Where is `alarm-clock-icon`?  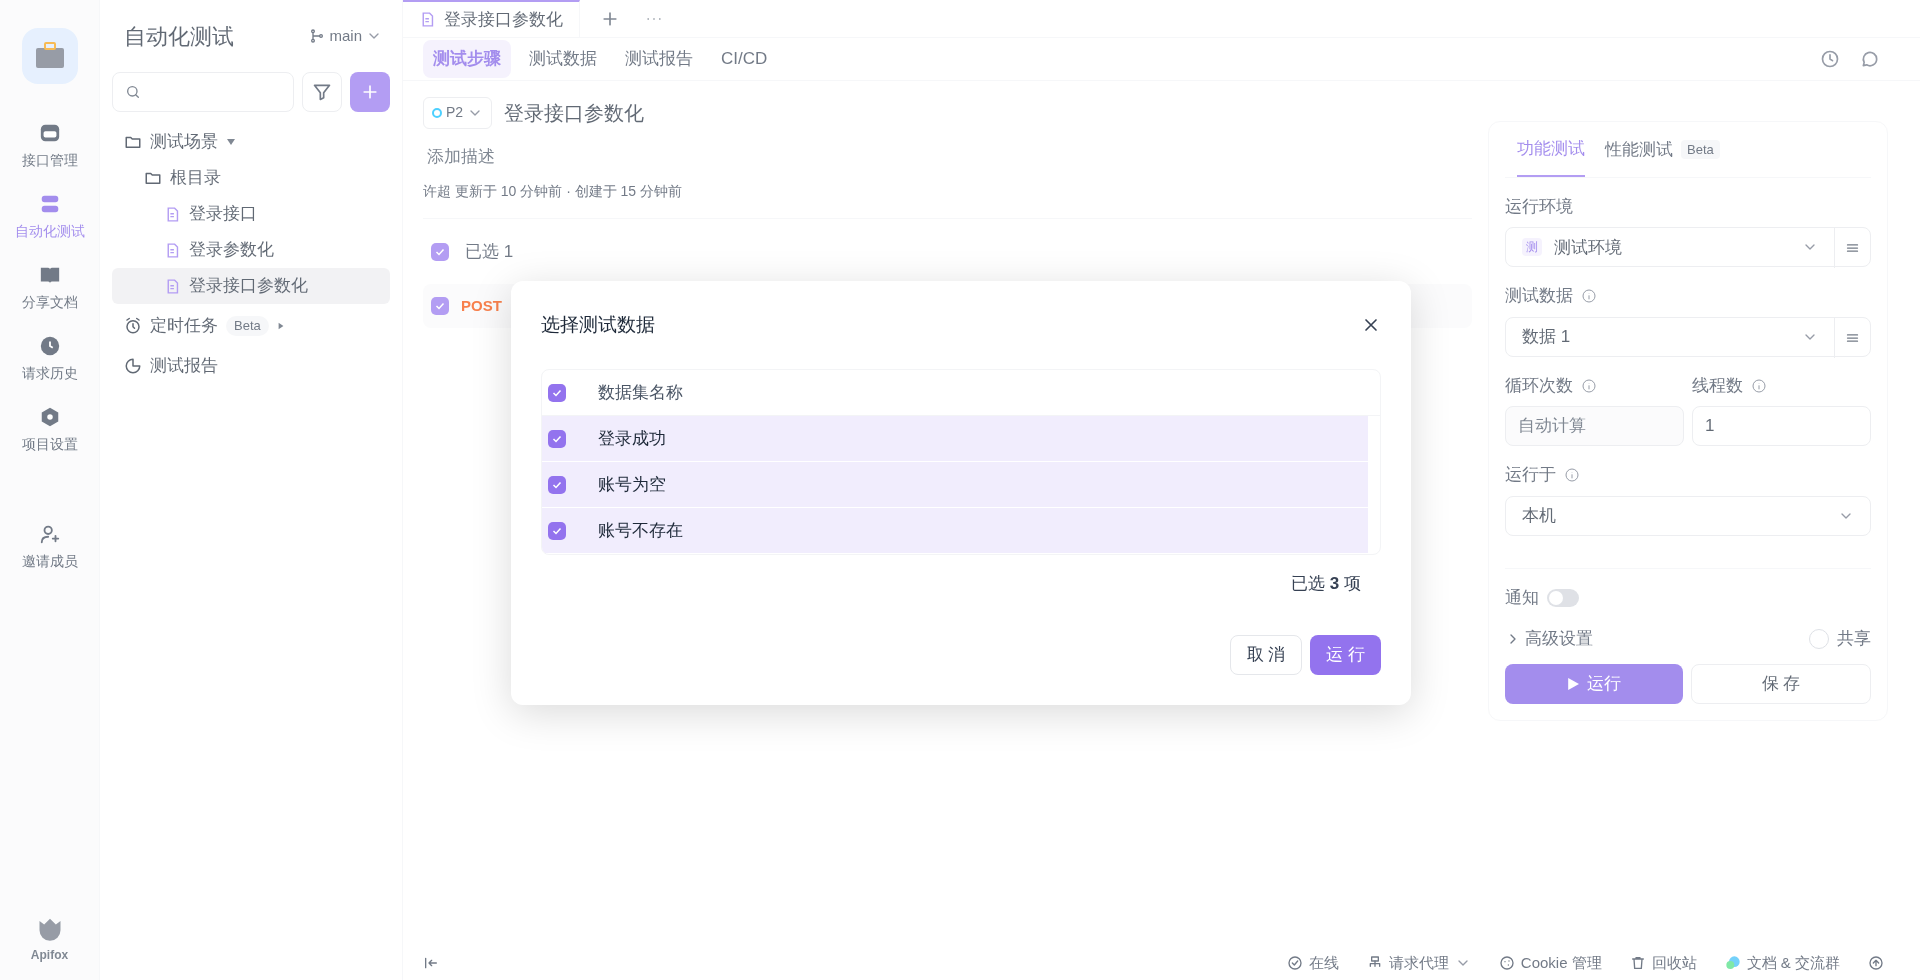 alarm-clock-icon is located at coordinates (133, 326).